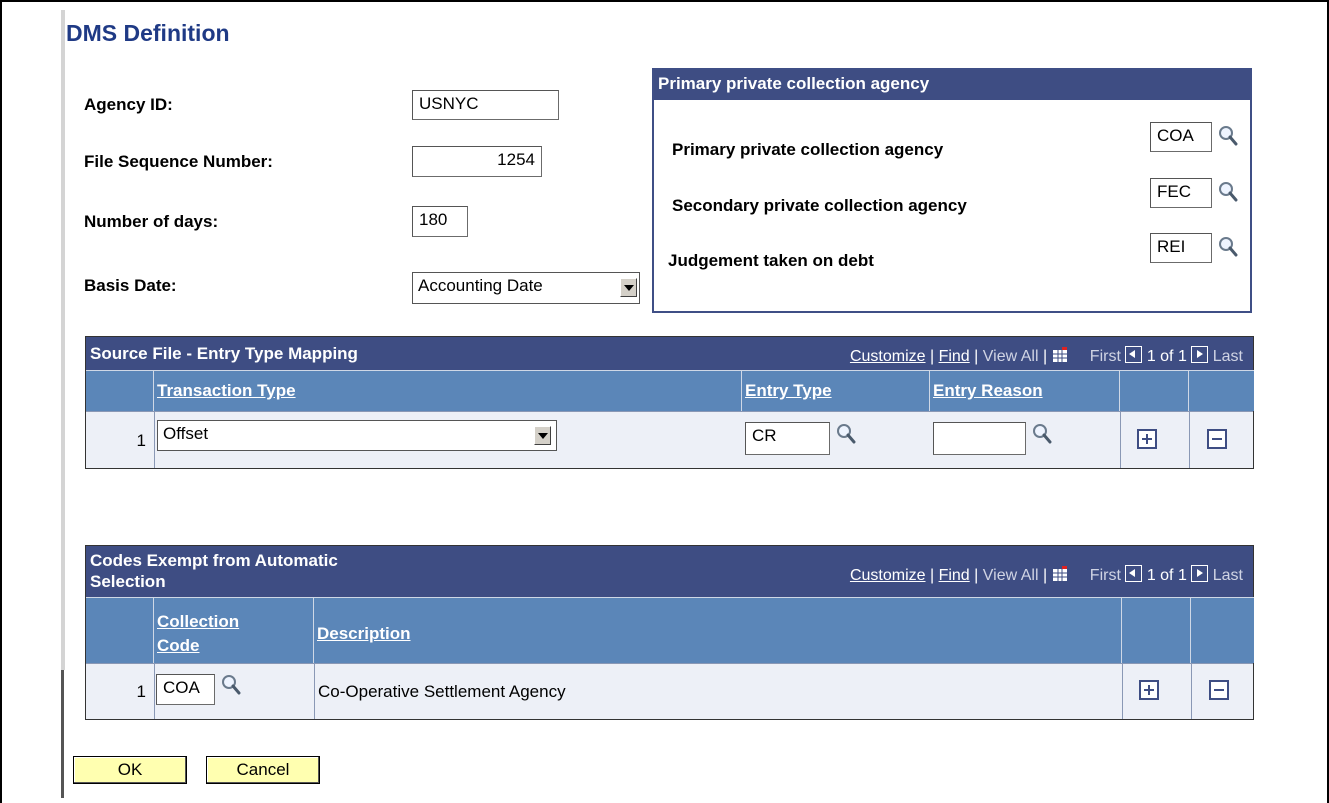  Describe the element at coordinates (819, 205) in the screenshot. I see `secondary-agency-label: Secondary private collection agency` at that location.